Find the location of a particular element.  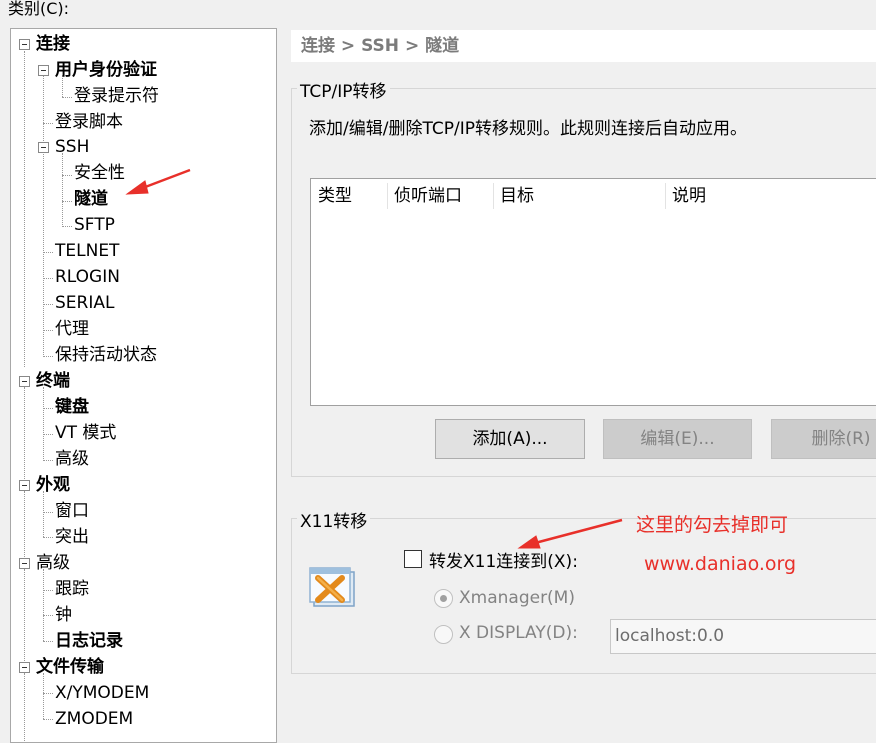

tree-item-sftp: SFTP is located at coordinates (94, 225).